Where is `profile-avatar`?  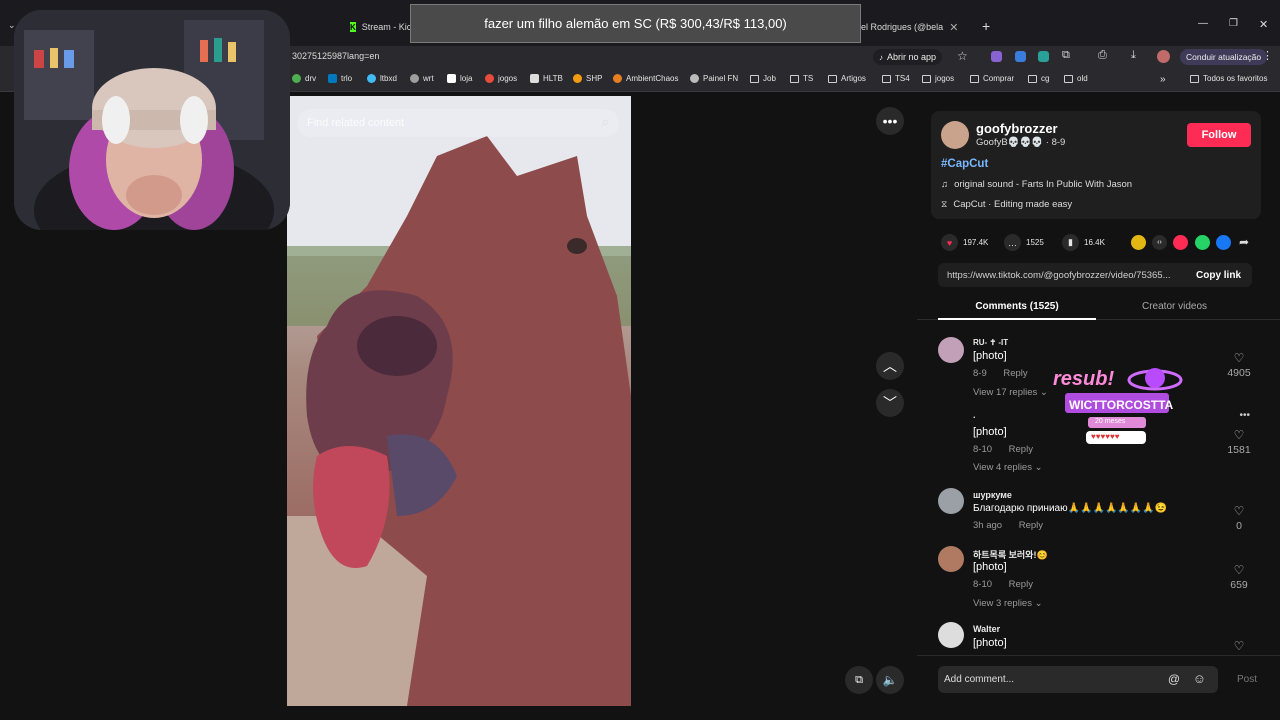 profile-avatar is located at coordinates (1163, 56).